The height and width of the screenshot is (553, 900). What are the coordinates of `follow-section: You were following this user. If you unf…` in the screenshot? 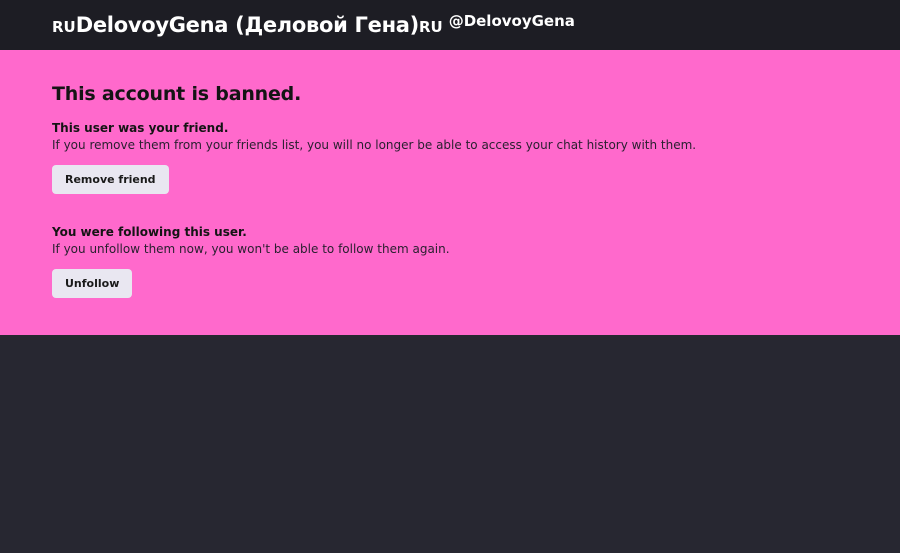 It's located at (476, 261).